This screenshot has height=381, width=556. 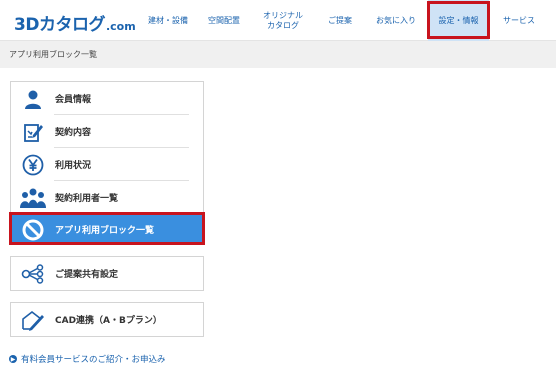 I want to click on logo-domain: .com, so click(x=120, y=26).